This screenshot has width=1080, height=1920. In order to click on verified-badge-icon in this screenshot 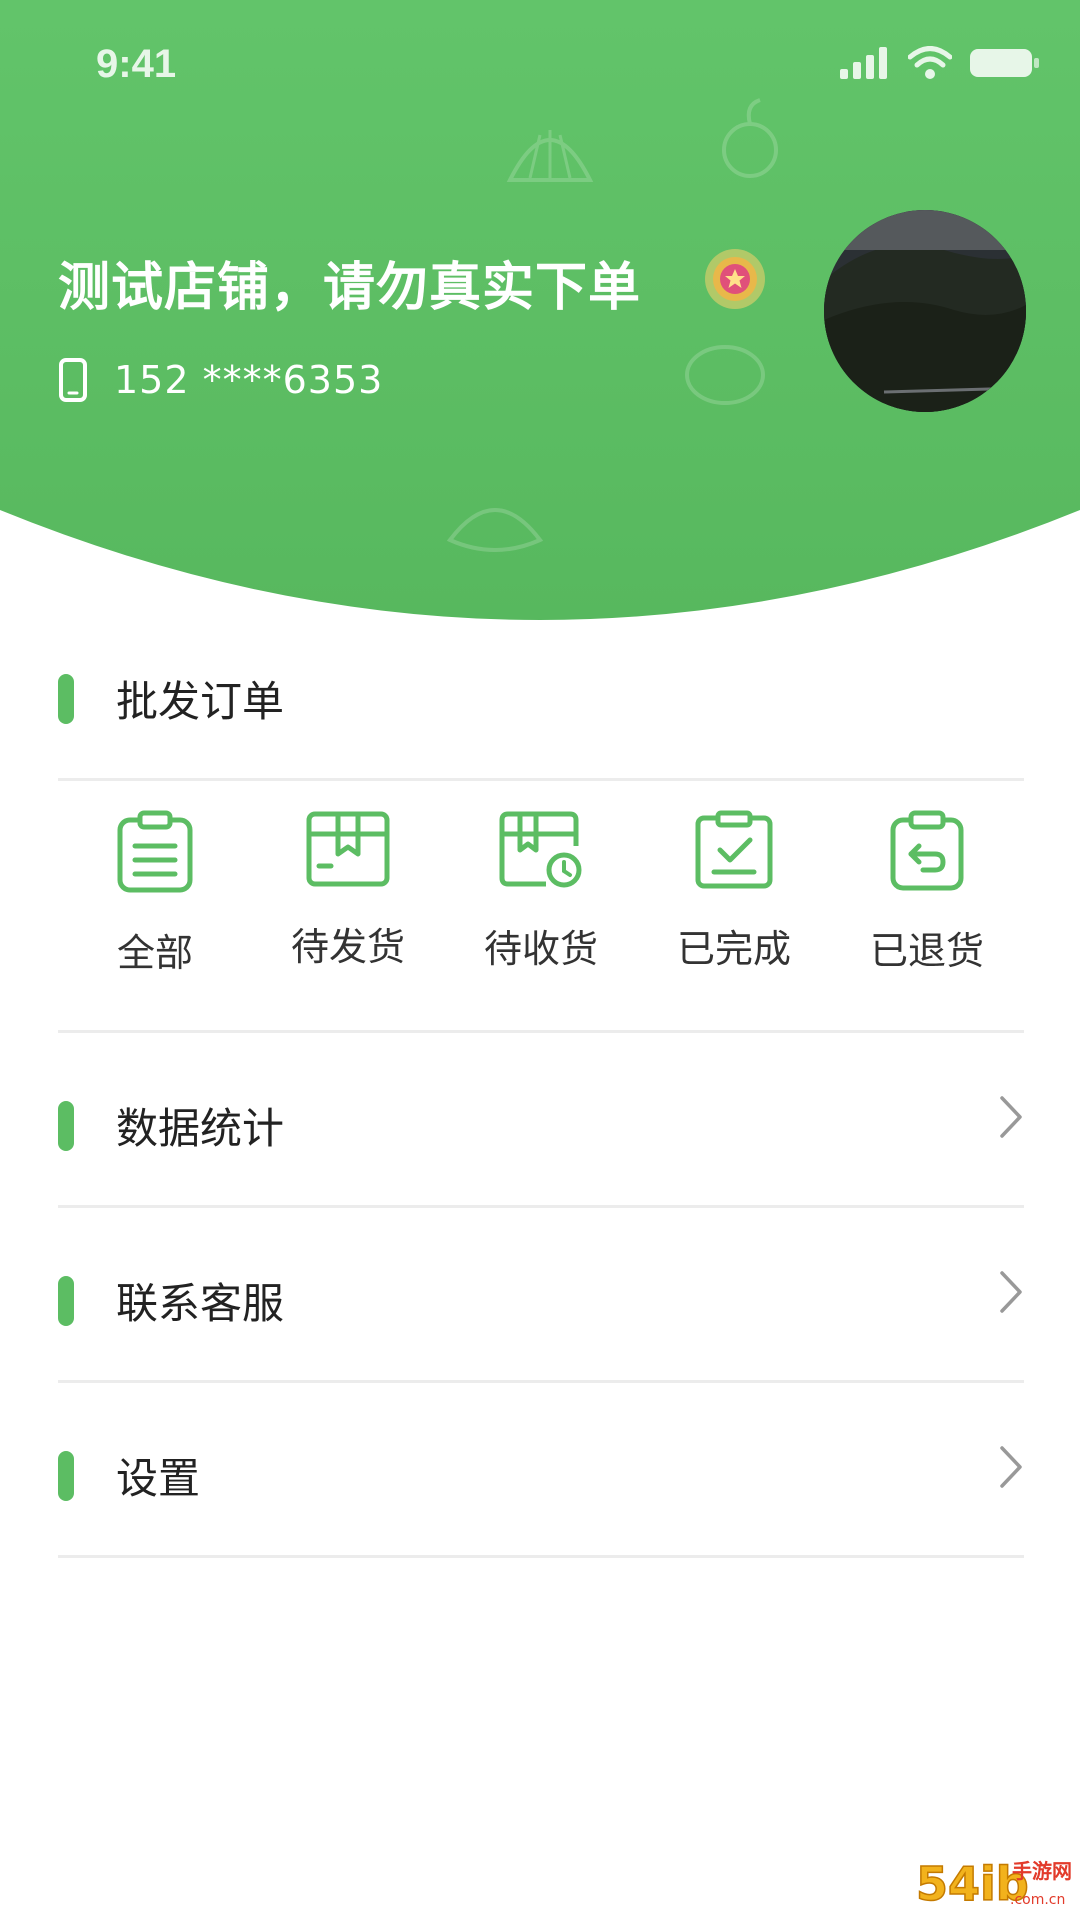, I will do `click(735, 279)`.